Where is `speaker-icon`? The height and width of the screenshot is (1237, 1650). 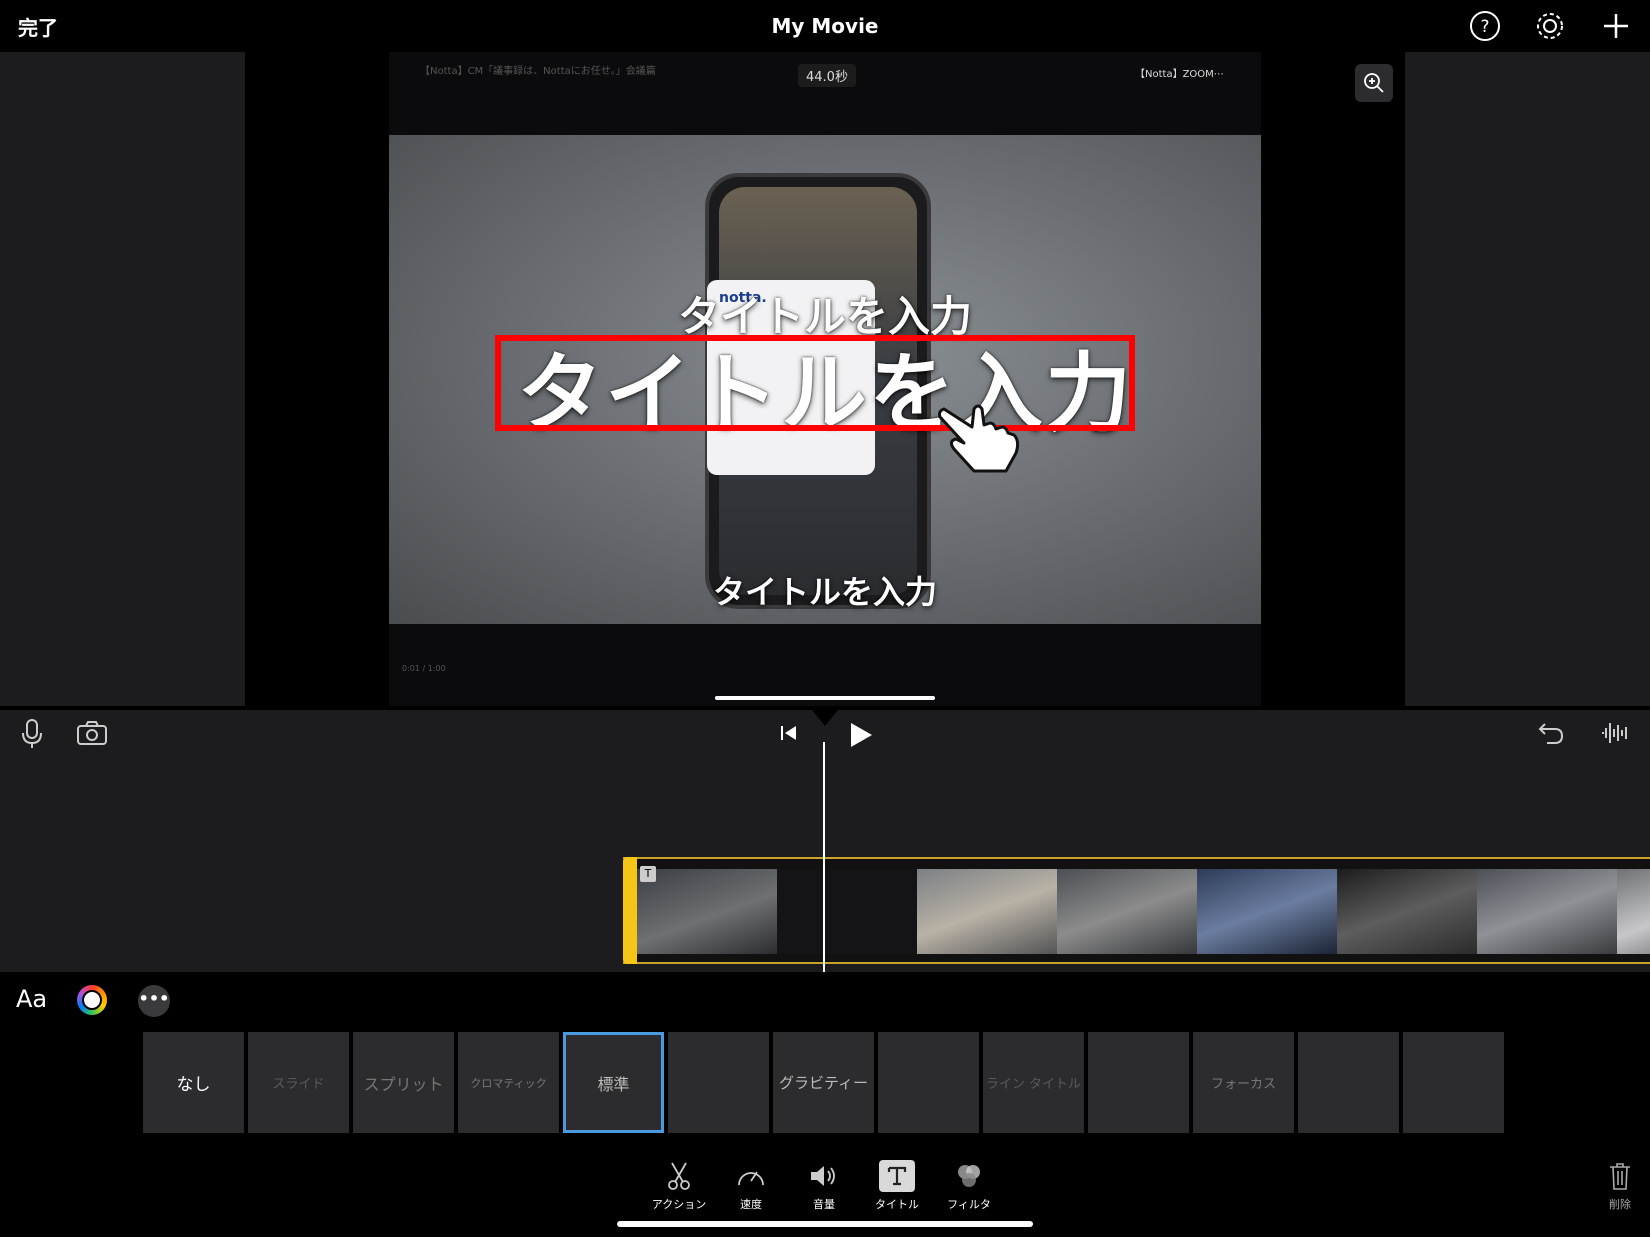
speaker-icon is located at coordinates (824, 1176).